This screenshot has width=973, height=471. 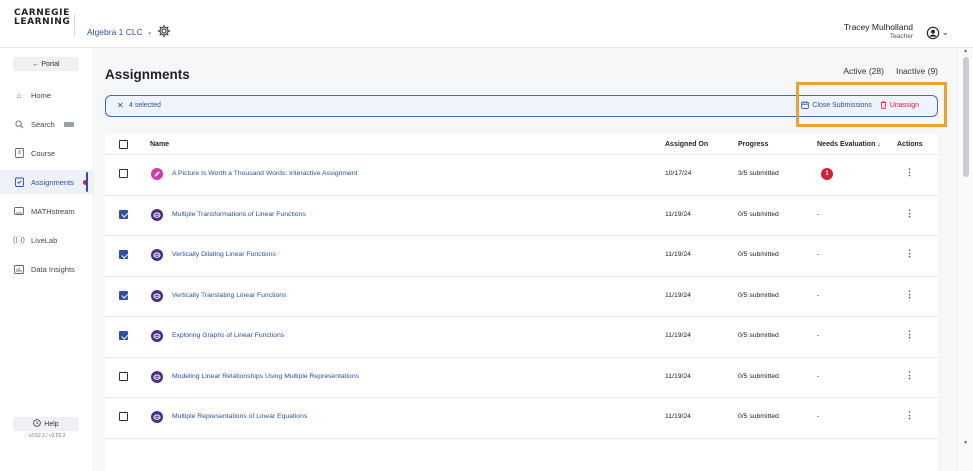 I want to click on assigned-on-cell: 10/17/24, so click(x=678, y=173).